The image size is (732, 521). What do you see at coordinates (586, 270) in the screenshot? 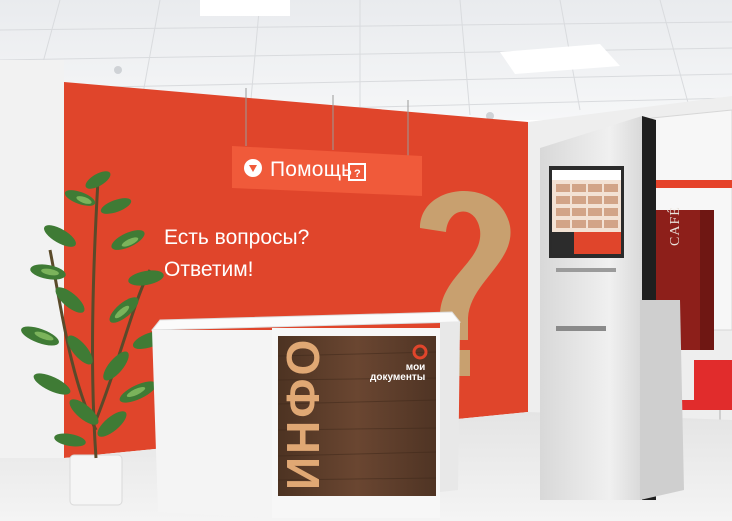
I see `kiosk-card-slot` at bounding box center [586, 270].